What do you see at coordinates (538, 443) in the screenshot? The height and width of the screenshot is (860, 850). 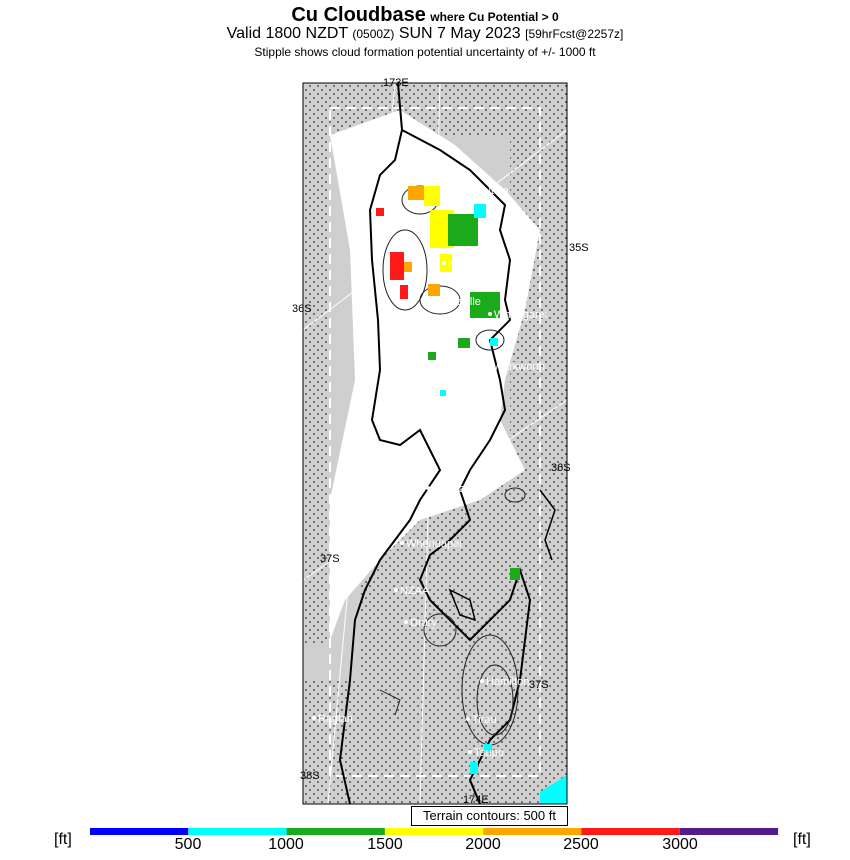 I see `stipple-area-east` at bounding box center [538, 443].